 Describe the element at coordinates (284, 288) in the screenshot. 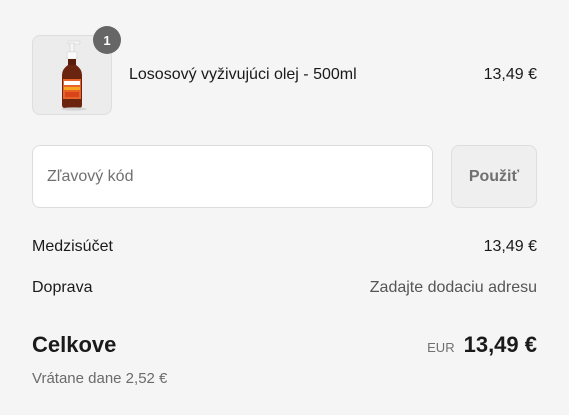

I see `shipping-row: Doprava Zadajte dodaciu adresu` at that location.